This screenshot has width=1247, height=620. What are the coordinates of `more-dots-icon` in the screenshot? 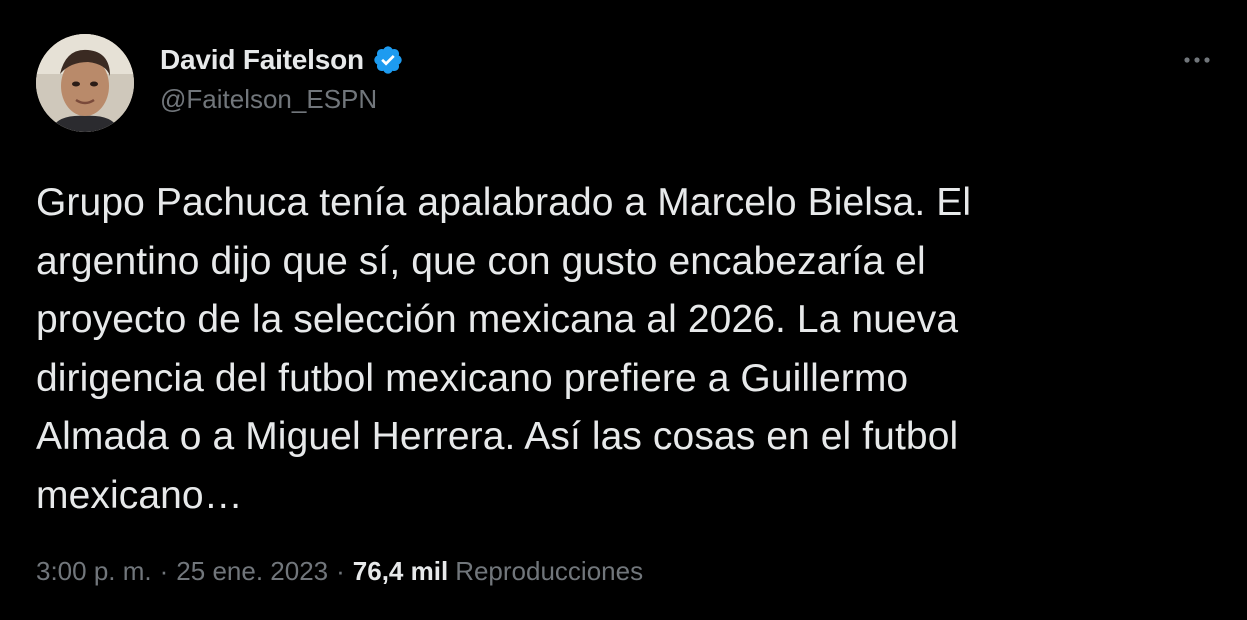 It's located at (1197, 60).